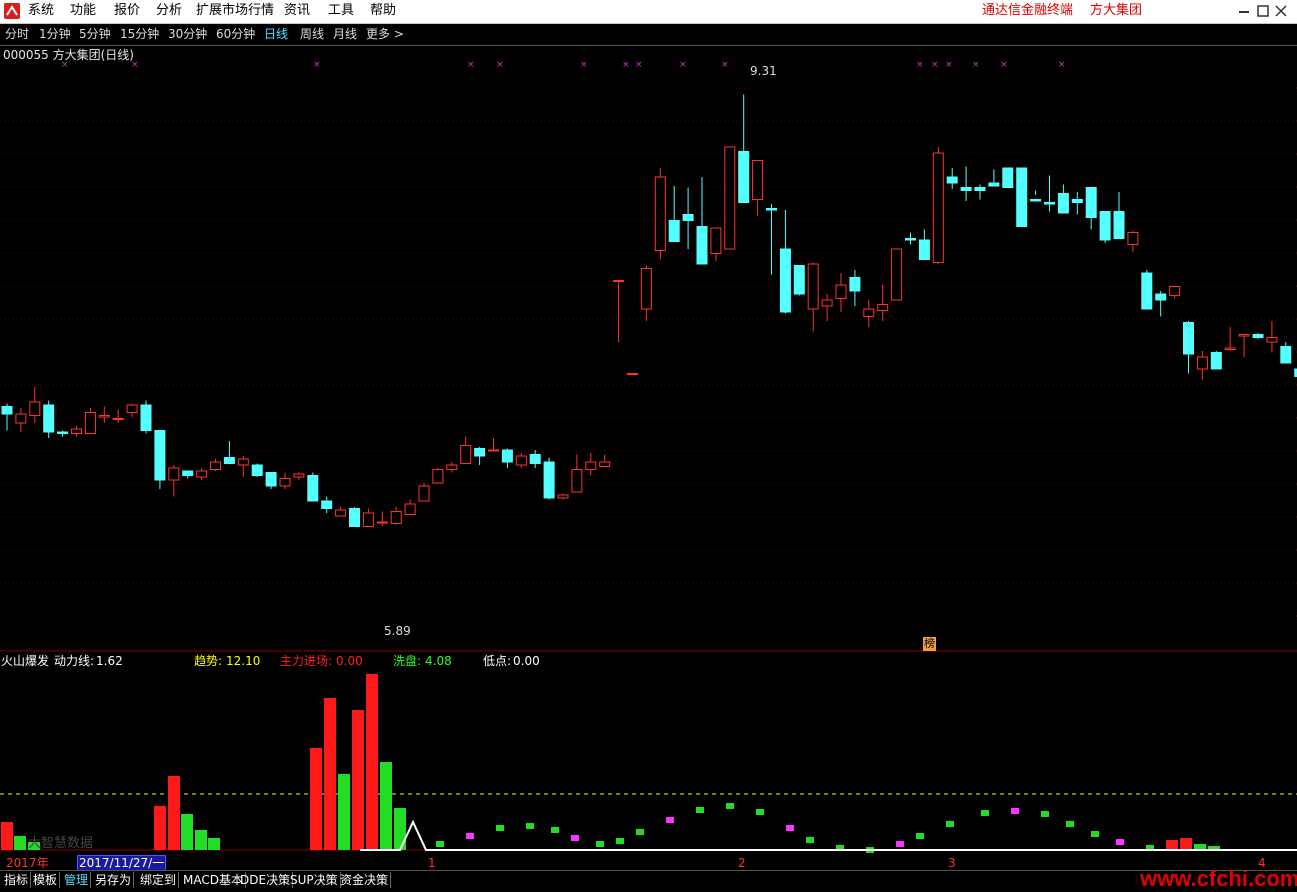  What do you see at coordinates (83, 11) in the screenshot?
I see `menu-function: 功能` at bounding box center [83, 11].